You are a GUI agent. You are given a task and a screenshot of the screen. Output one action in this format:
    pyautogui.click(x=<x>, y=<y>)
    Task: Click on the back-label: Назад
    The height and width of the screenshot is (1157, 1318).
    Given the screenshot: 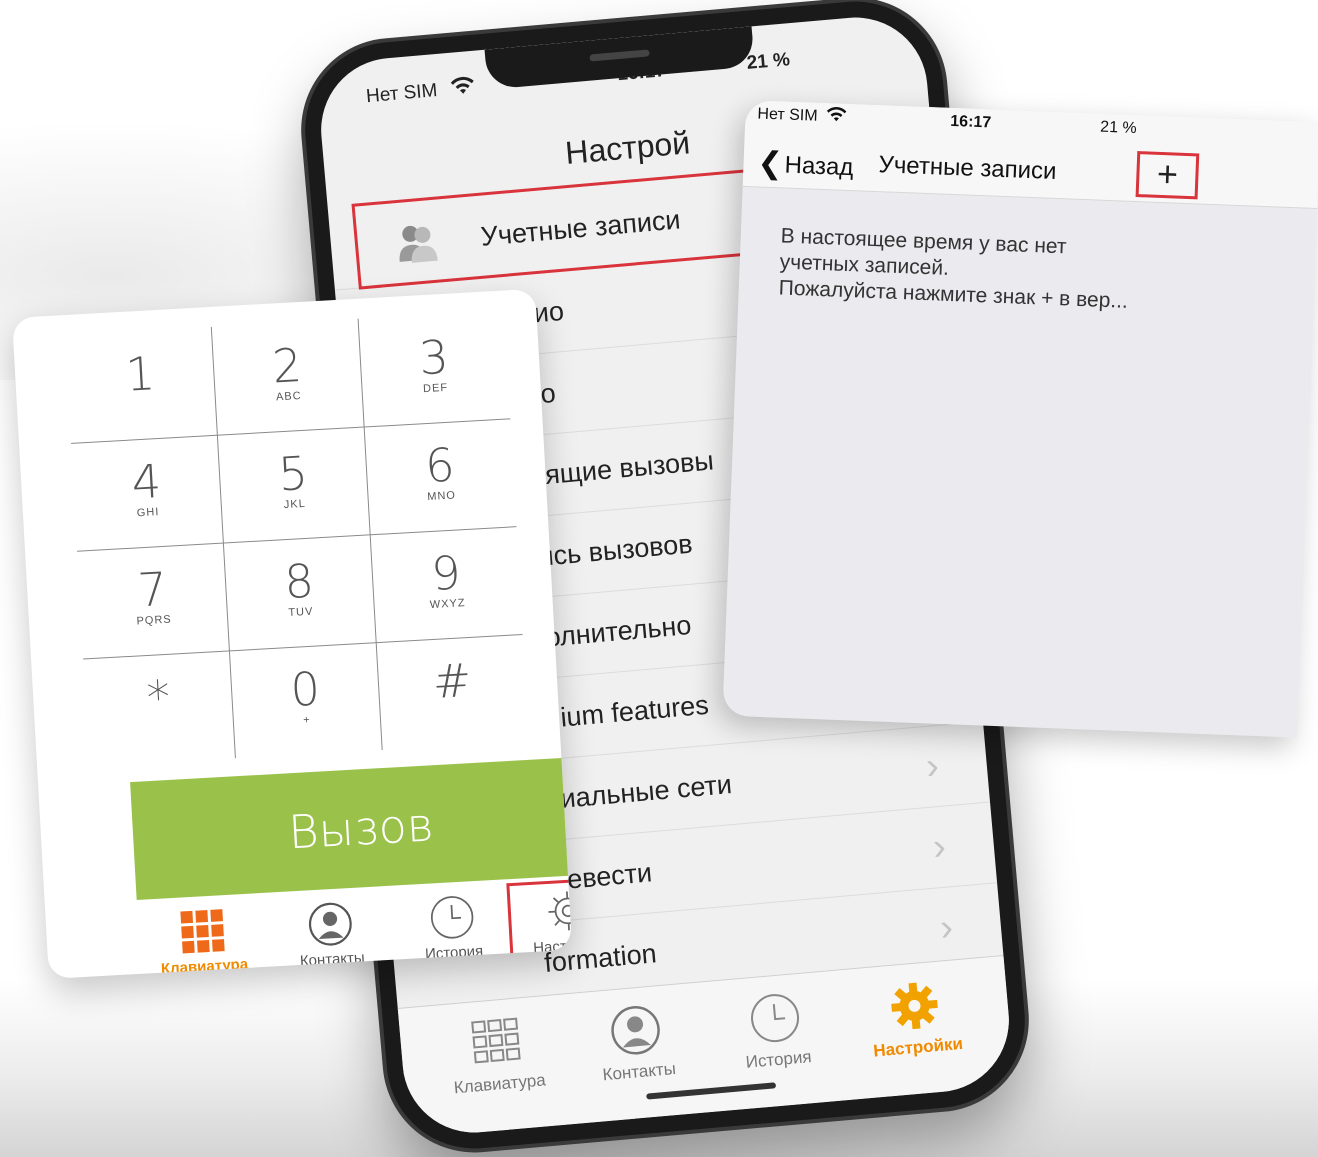 What is the action you would take?
    pyautogui.click(x=819, y=166)
    